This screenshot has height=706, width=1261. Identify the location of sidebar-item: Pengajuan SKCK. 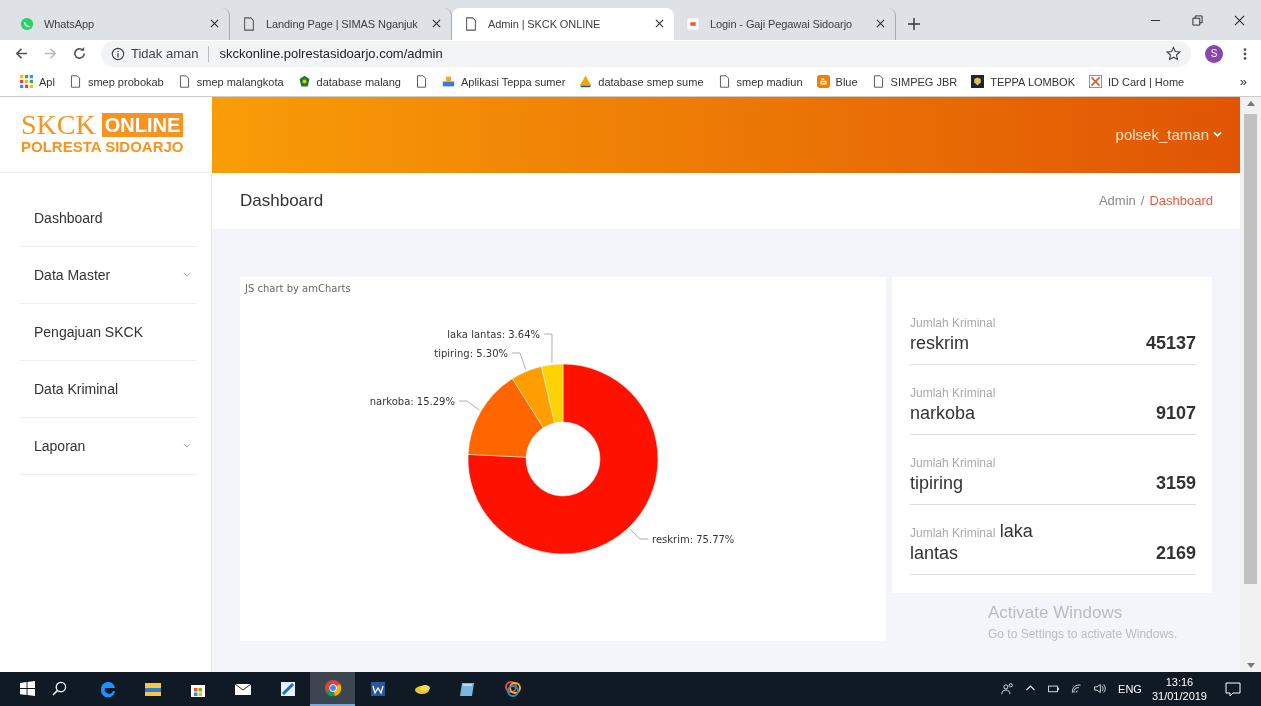
(108, 332).